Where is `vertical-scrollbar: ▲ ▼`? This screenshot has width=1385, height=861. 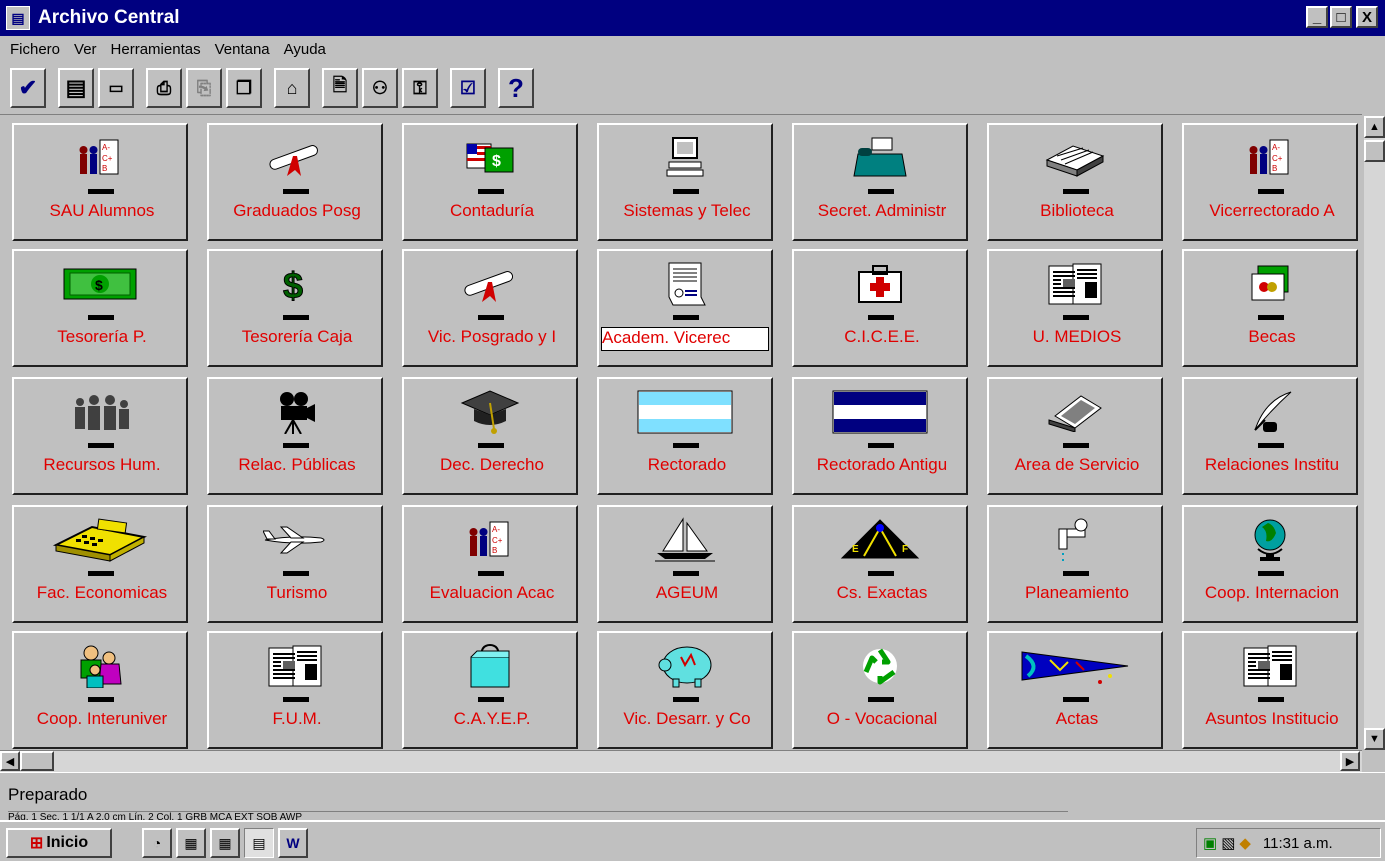 vertical-scrollbar: ▲ ▼ is located at coordinates (1374, 433).